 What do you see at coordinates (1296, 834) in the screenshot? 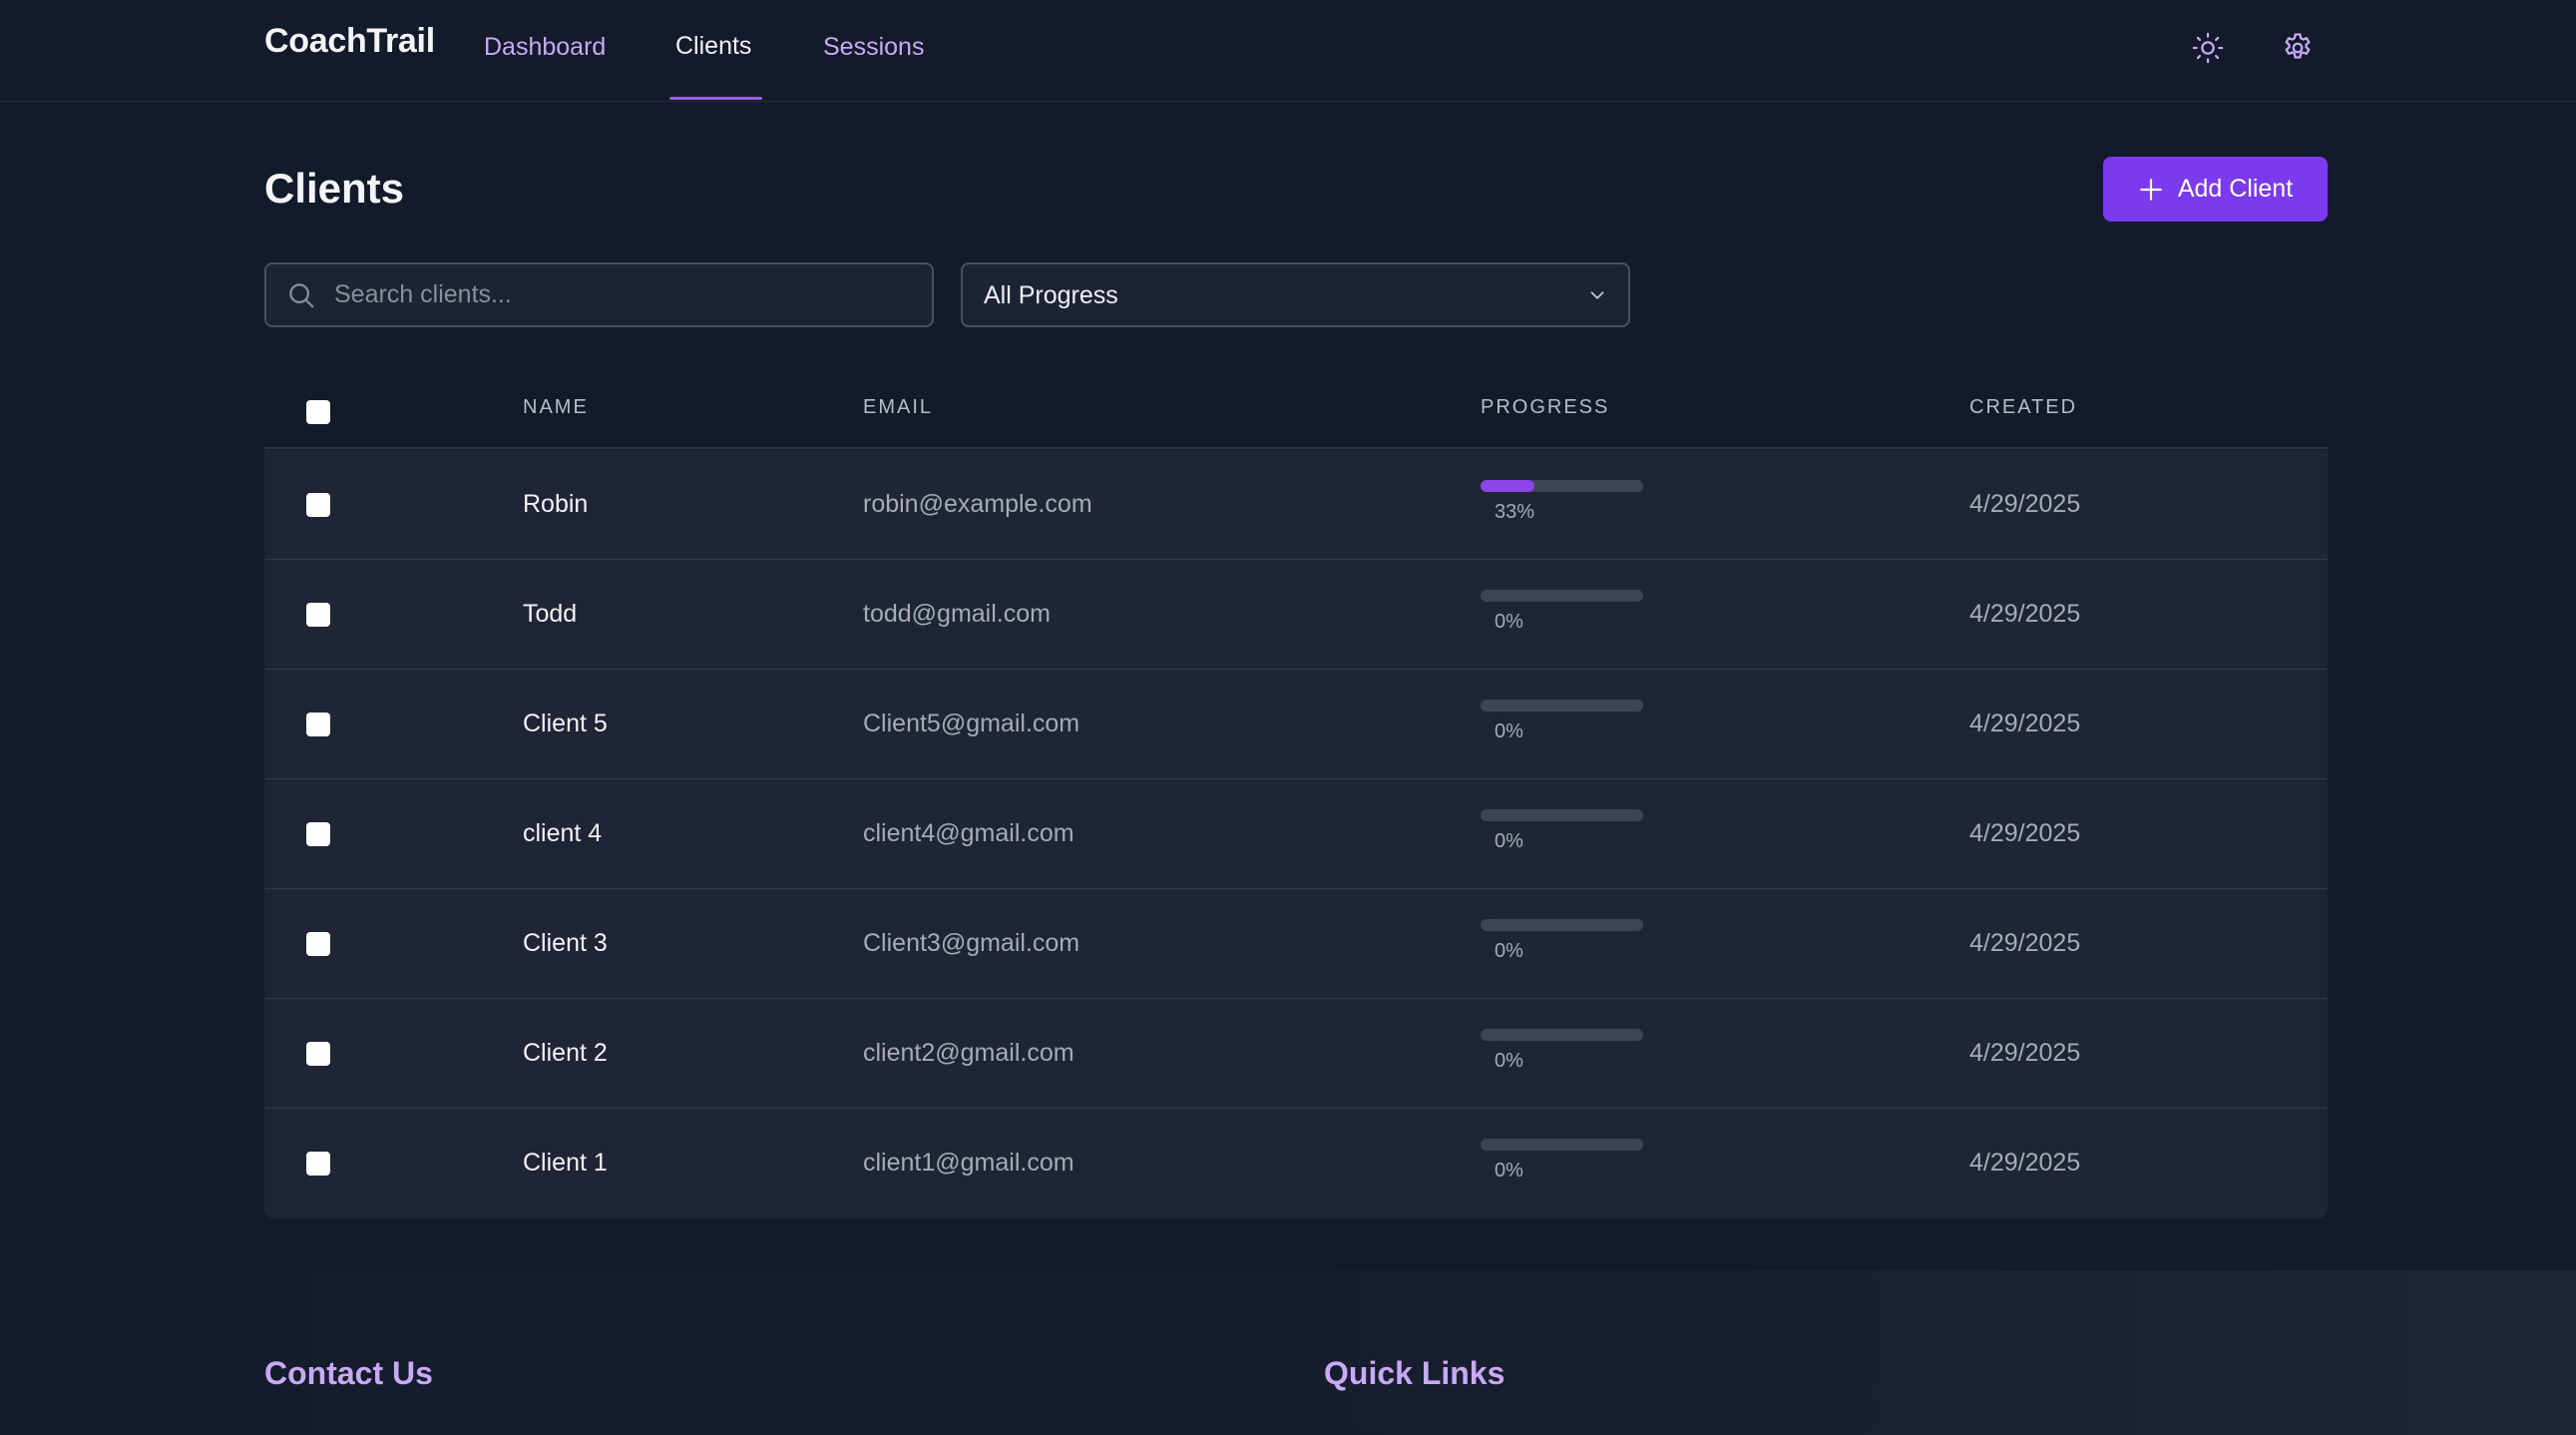
I see `table-row: client 4 client4@gmail.com 4/29/2025 0%` at bounding box center [1296, 834].